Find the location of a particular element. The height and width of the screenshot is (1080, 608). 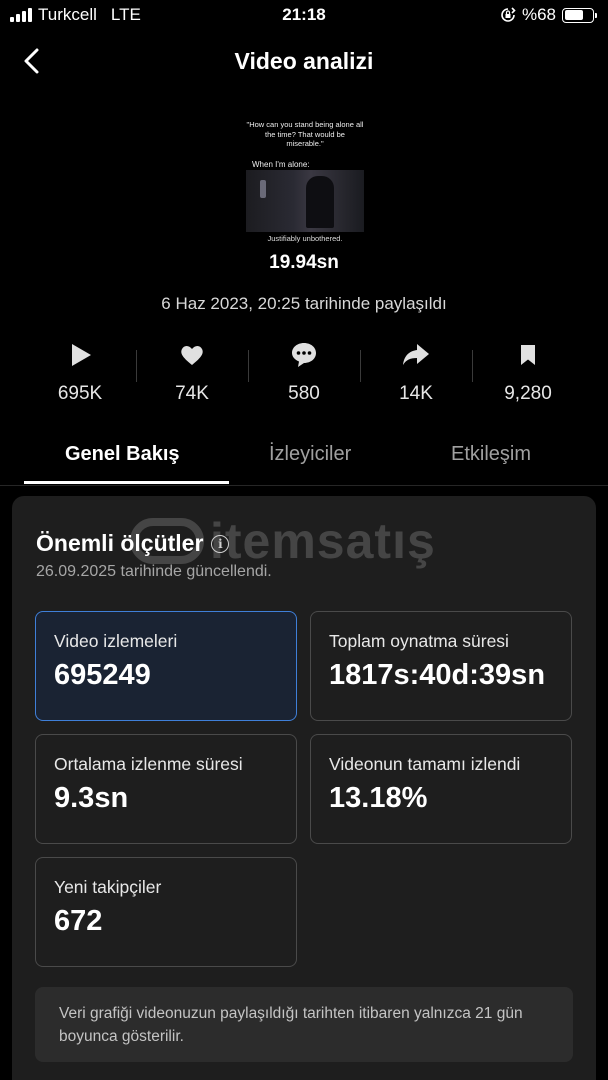

page-title: Video analizi is located at coordinates (304, 61).